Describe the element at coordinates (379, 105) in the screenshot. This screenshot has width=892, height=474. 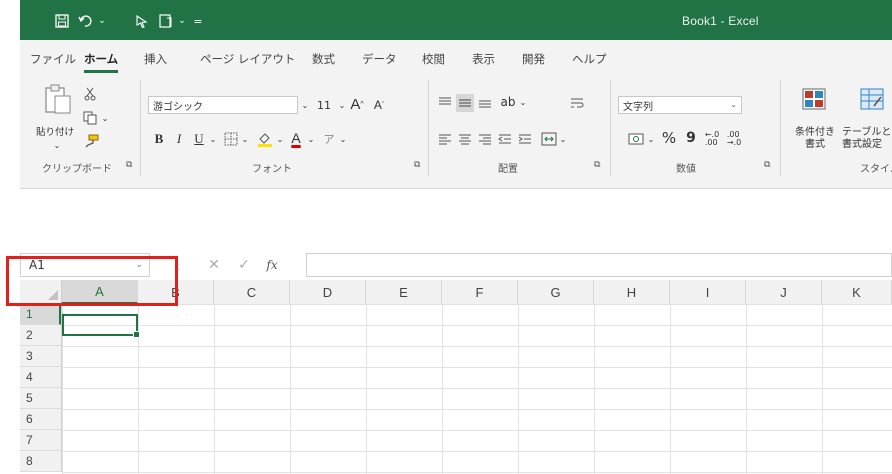
I see `decrease-font-icon: Aˇ` at that location.